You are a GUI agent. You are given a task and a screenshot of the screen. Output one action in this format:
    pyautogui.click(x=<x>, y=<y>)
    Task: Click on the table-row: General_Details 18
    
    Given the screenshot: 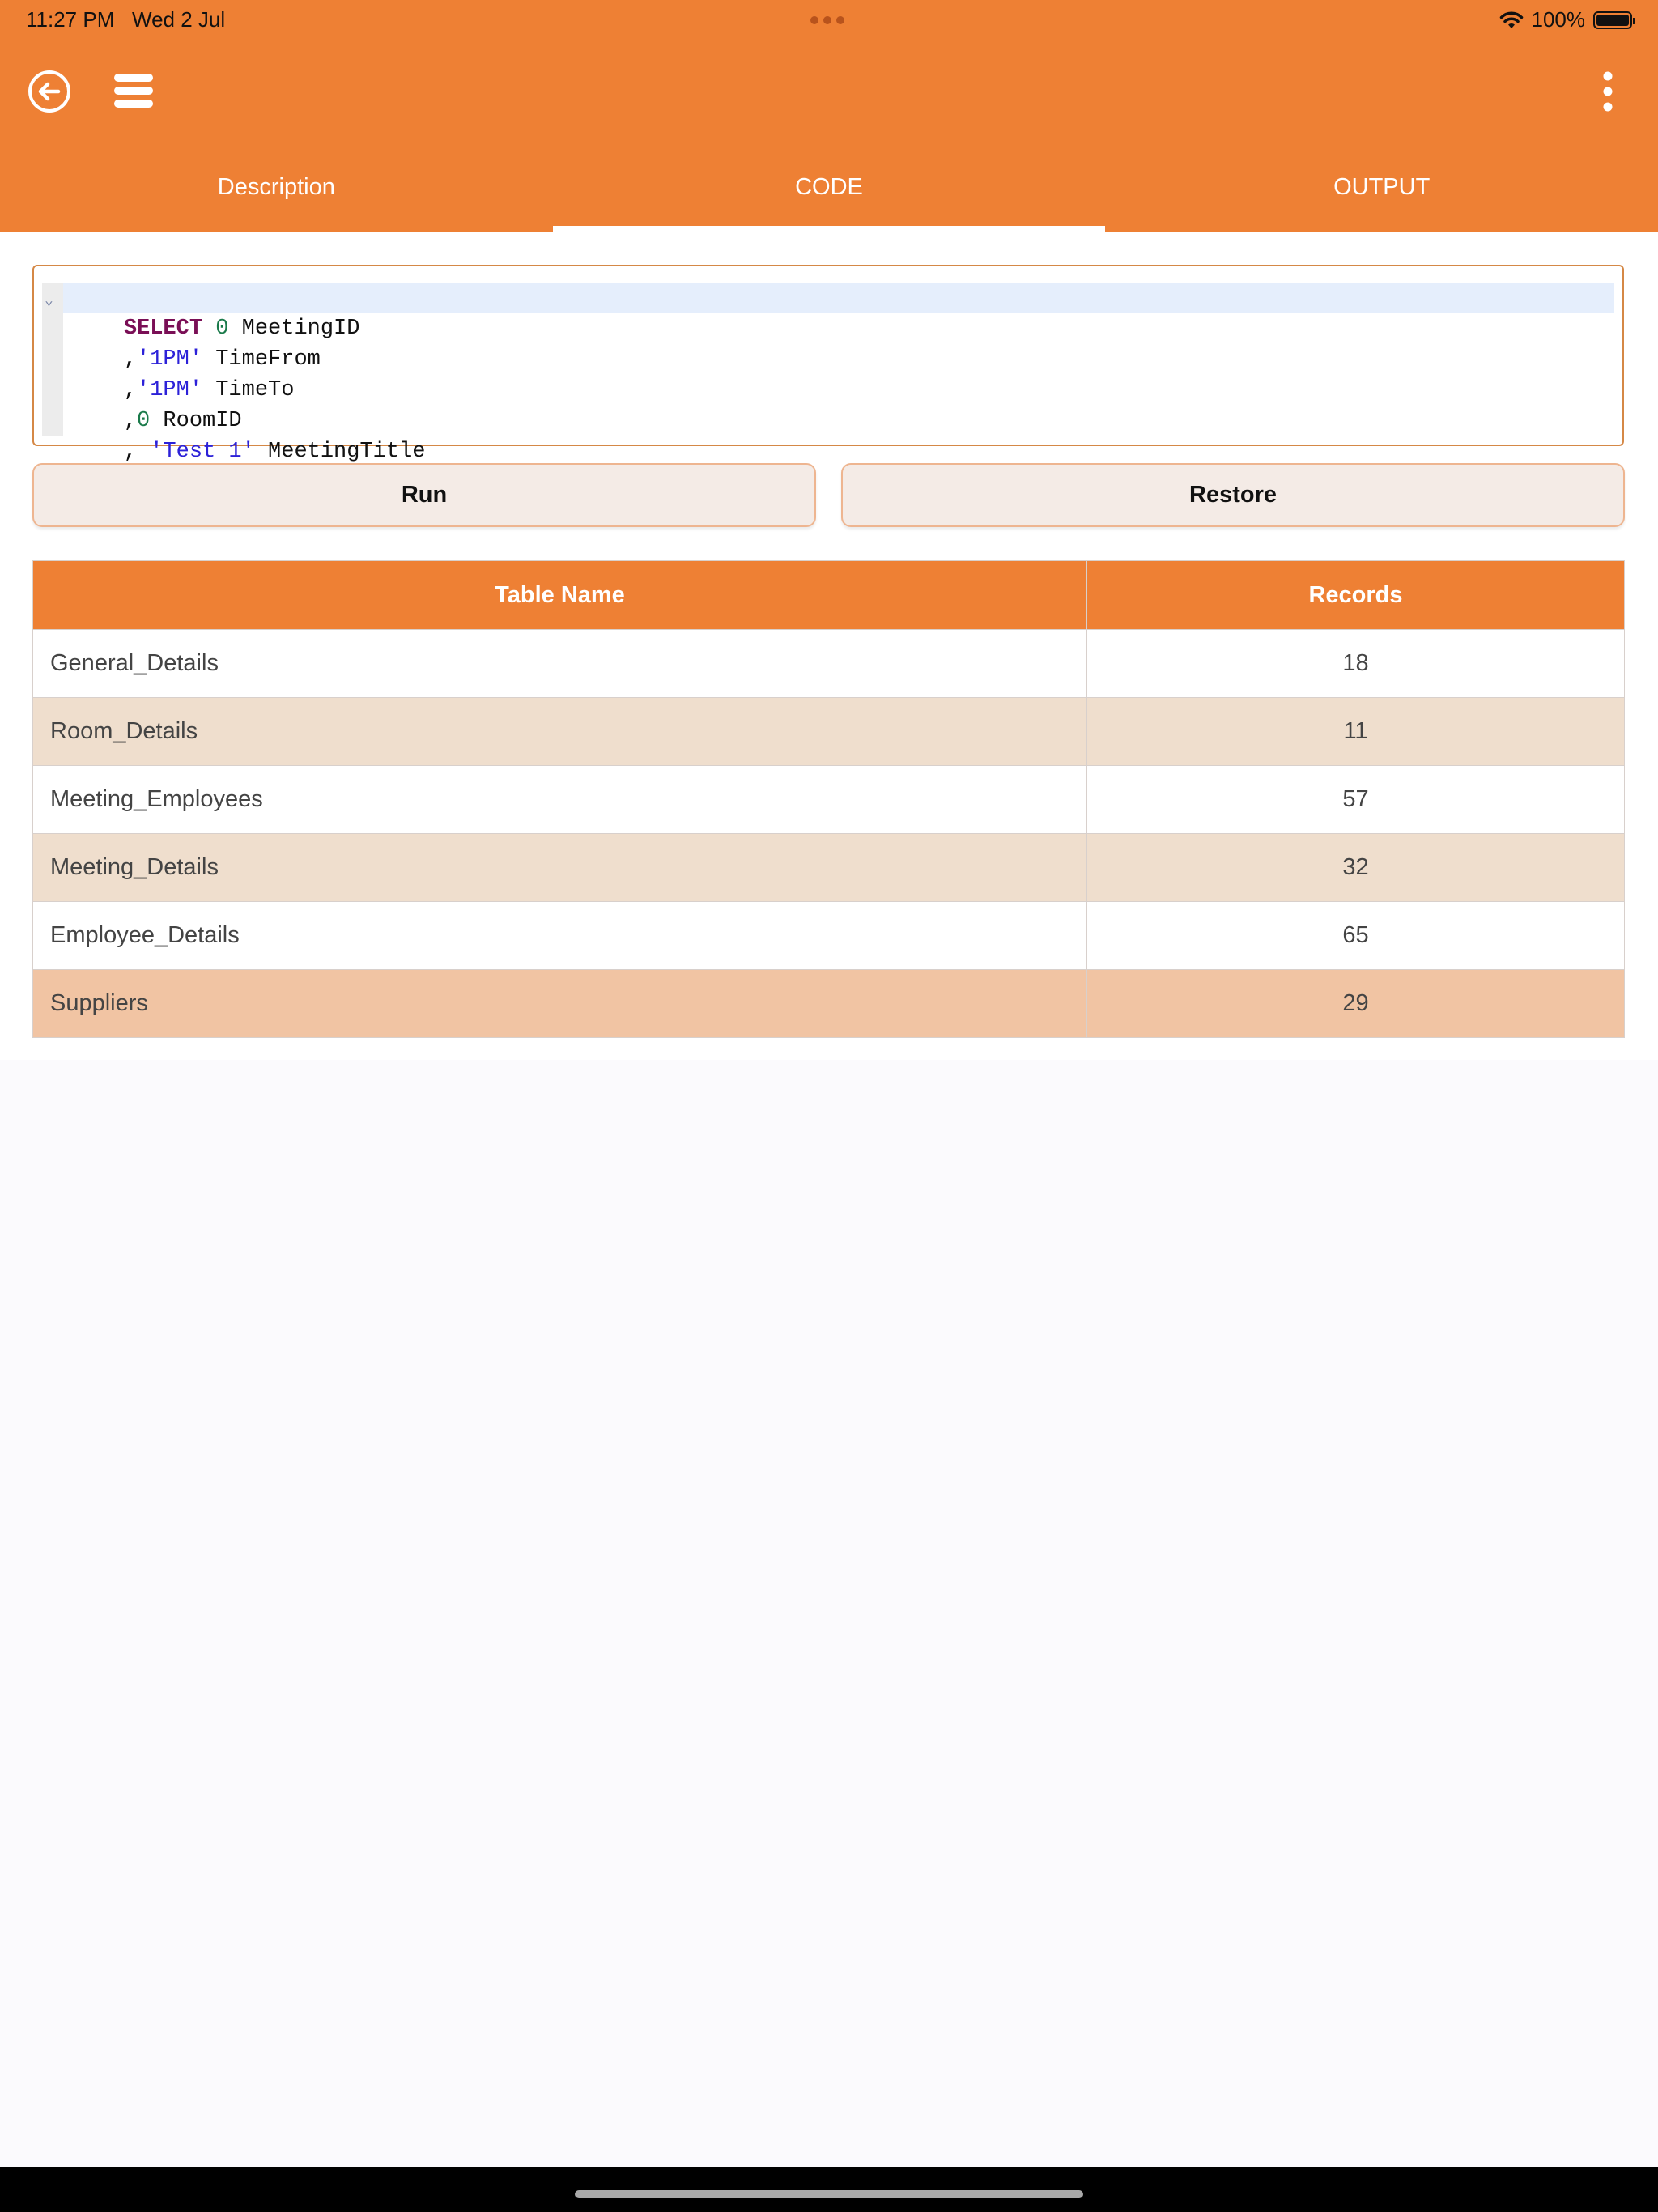 What is the action you would take?
    pyautogui.click(x=828, y=664)
    